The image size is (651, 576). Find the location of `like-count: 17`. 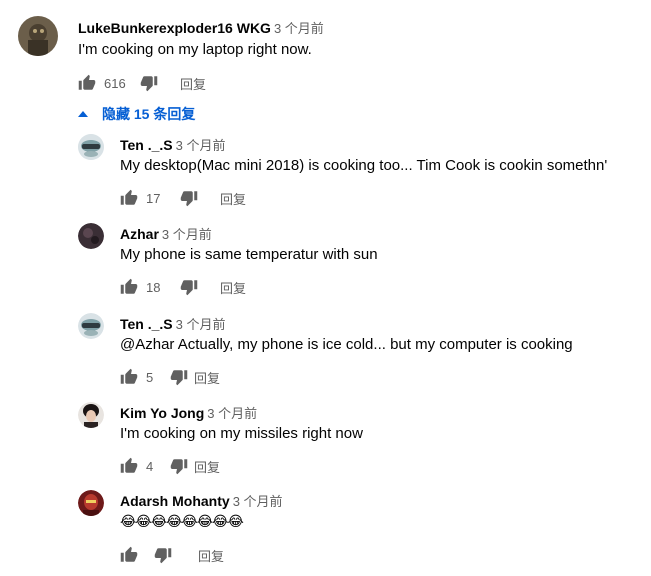

like-count: 17 is located at coordinates (153, 198).